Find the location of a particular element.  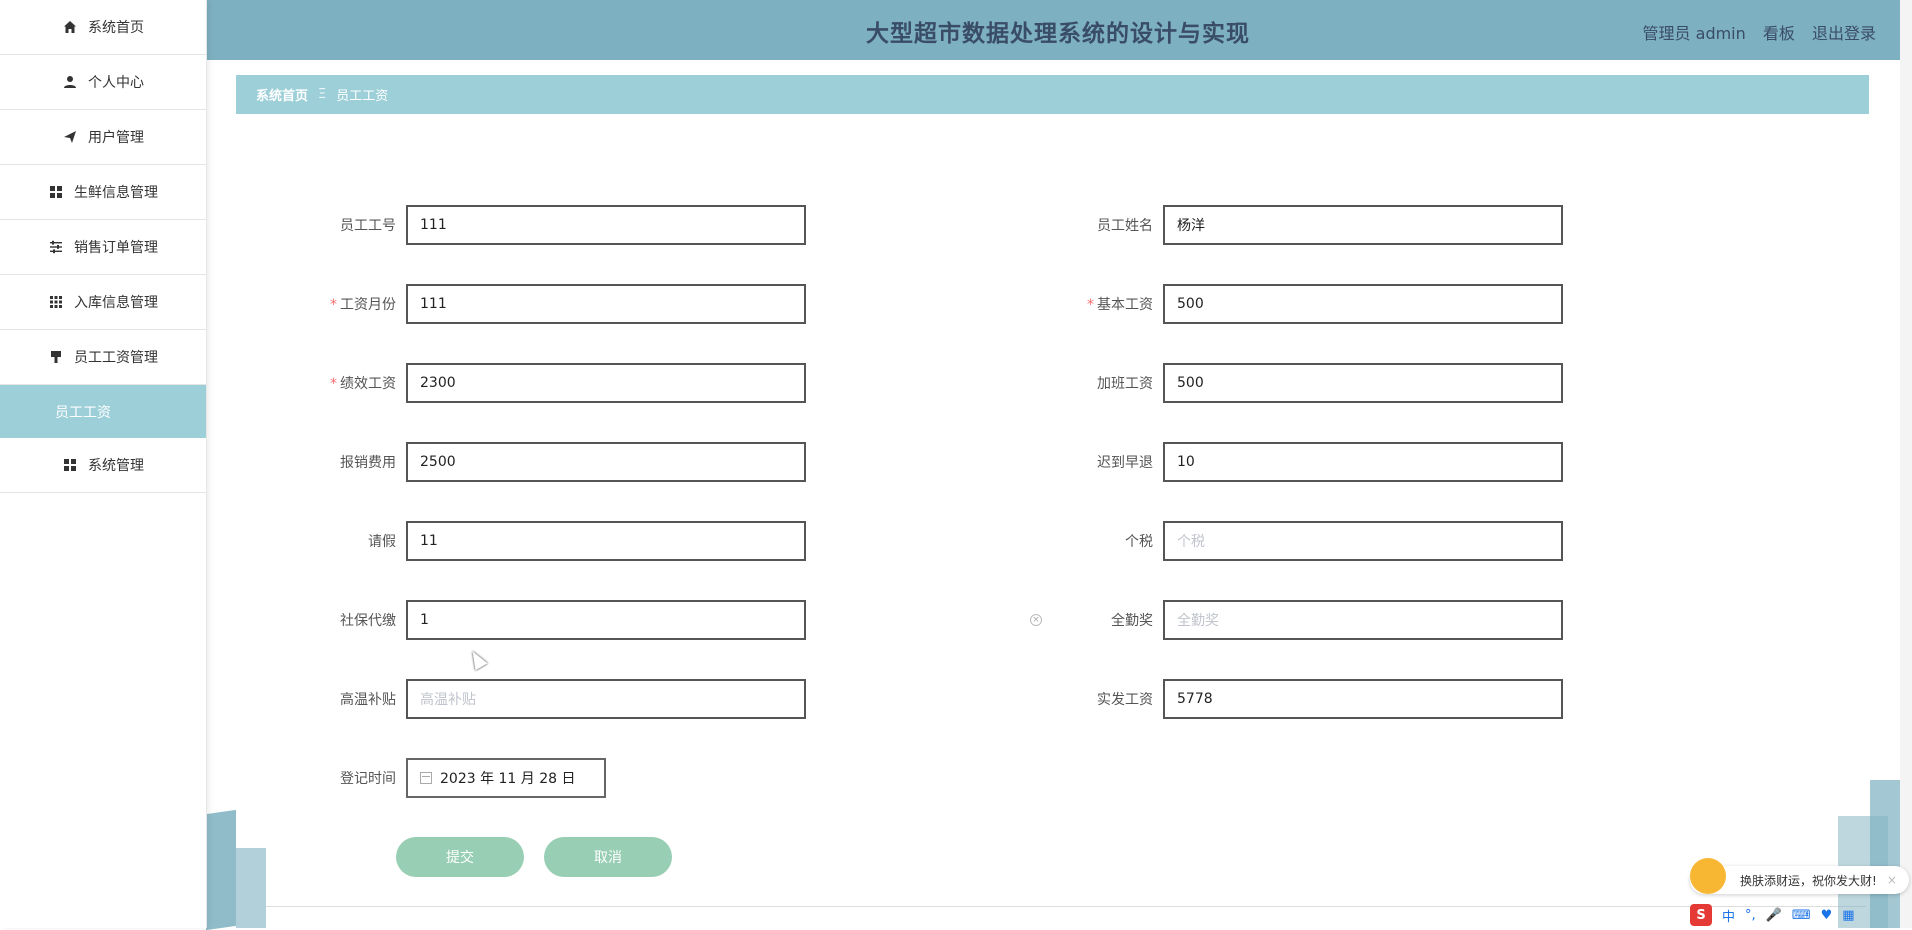

sidebar-item-system: 系统管理 is located at coordinates (103, 465).